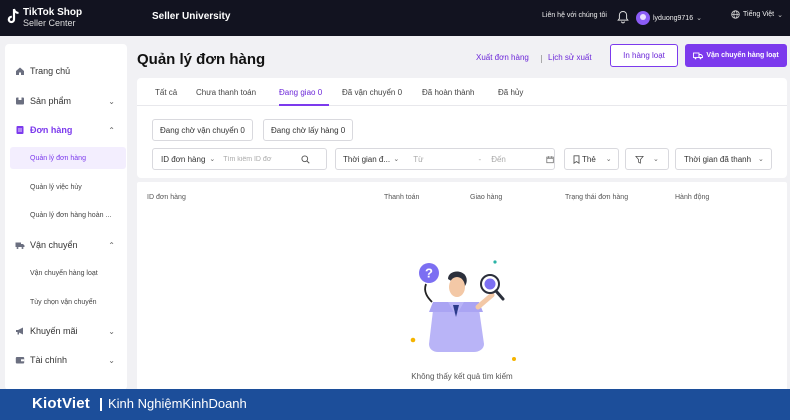  I want to click on tab-cancelled: Đã hủy, so click(510, 92).